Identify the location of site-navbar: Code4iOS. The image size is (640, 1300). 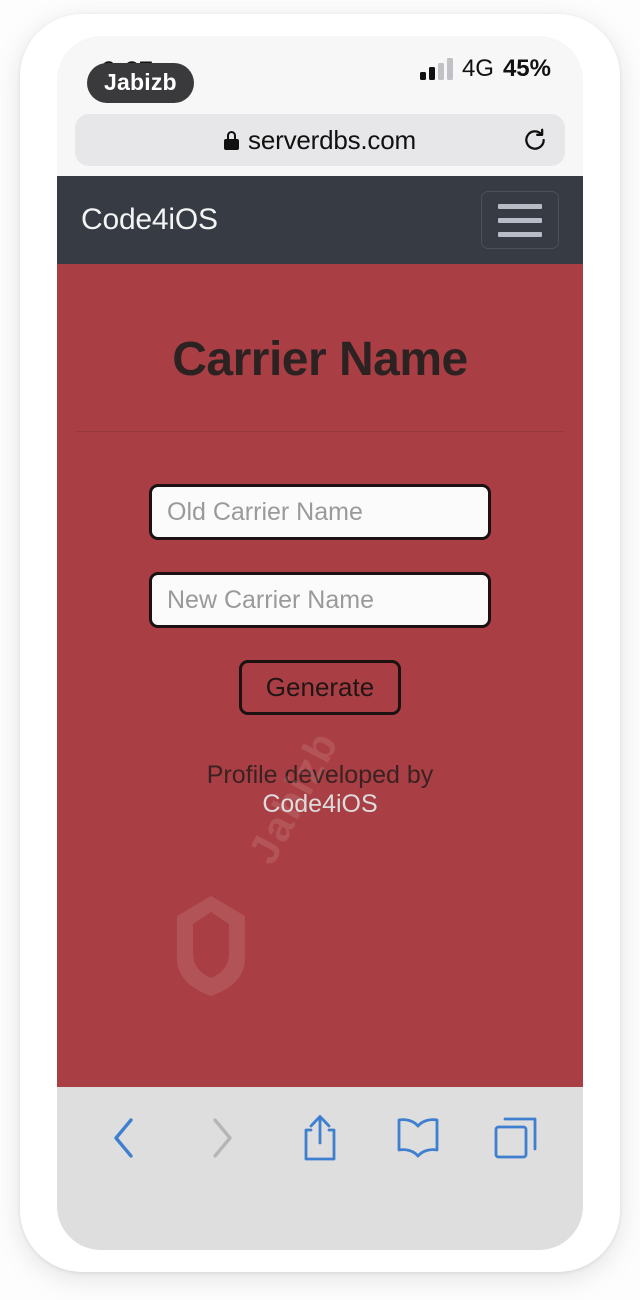
(320, 220).